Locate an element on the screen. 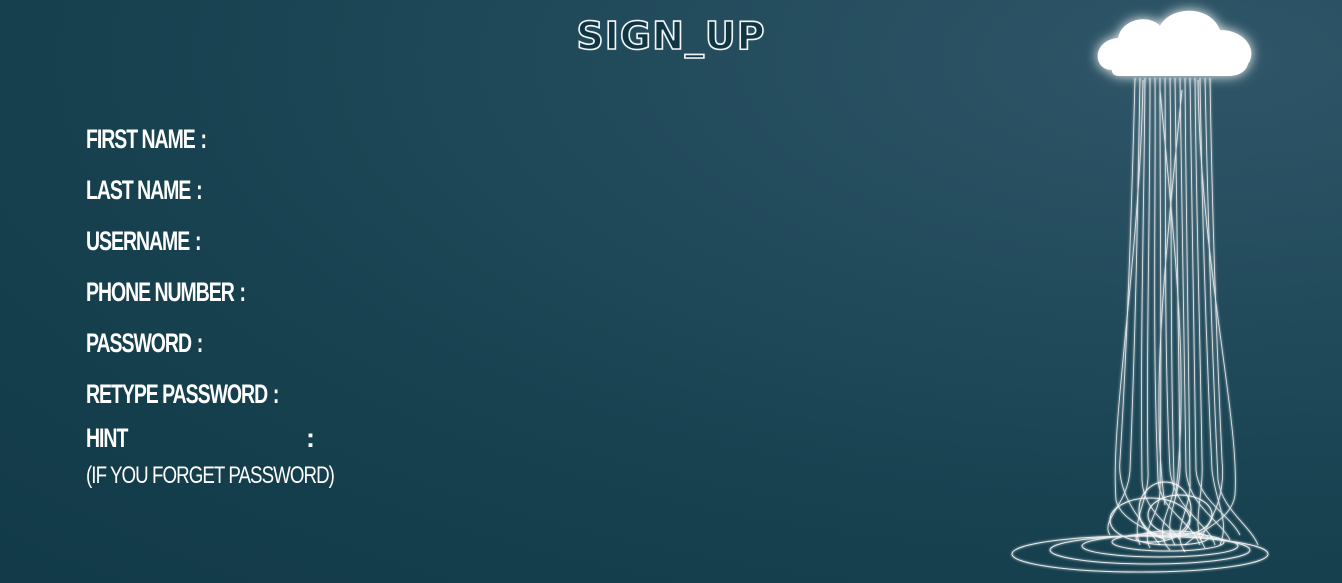 The height and width of the screenshot is (583, 1342). phone-number-colon: : is located at coordinates (242, 292).